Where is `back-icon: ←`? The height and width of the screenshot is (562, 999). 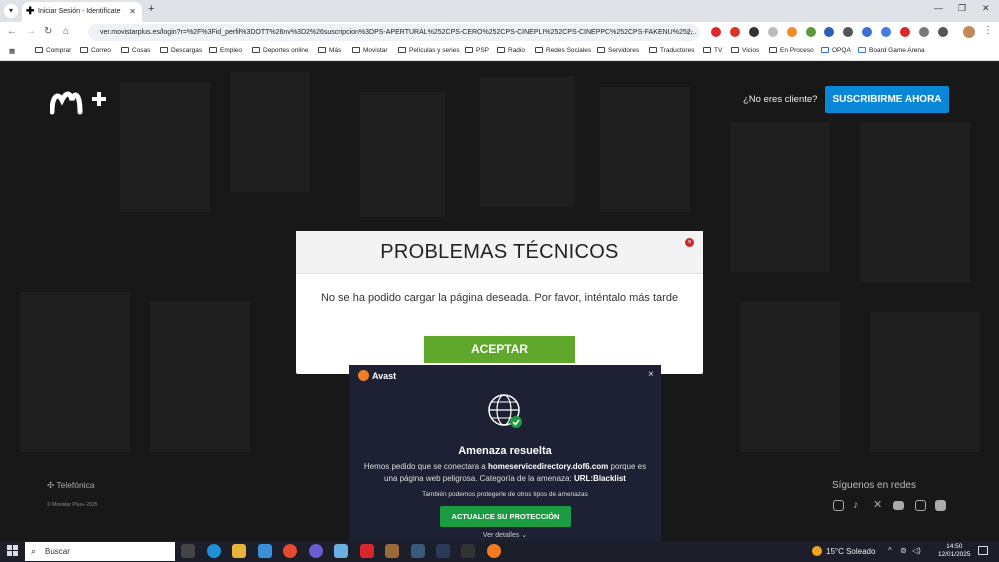 back-icon: ← is located at coordinates (12, 31).